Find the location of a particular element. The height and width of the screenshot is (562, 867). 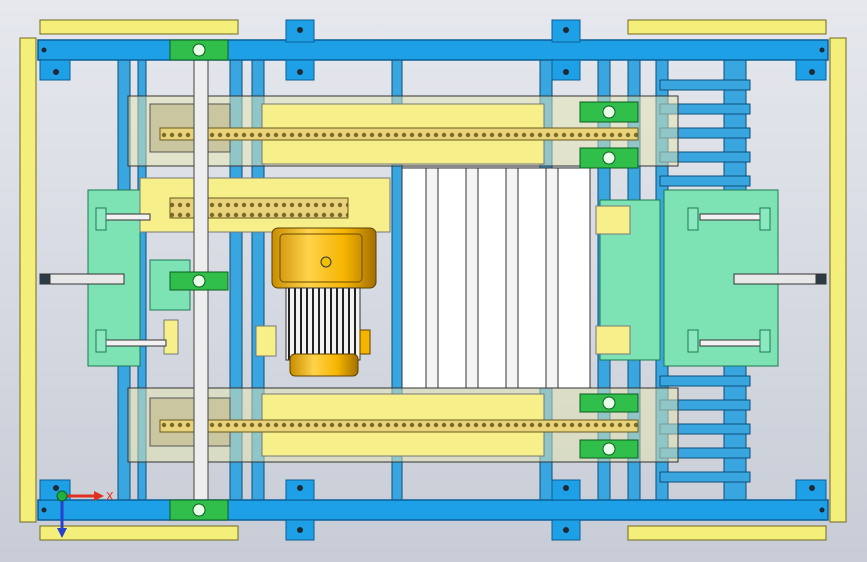

roller-bed is located at coordinates (496, 278).